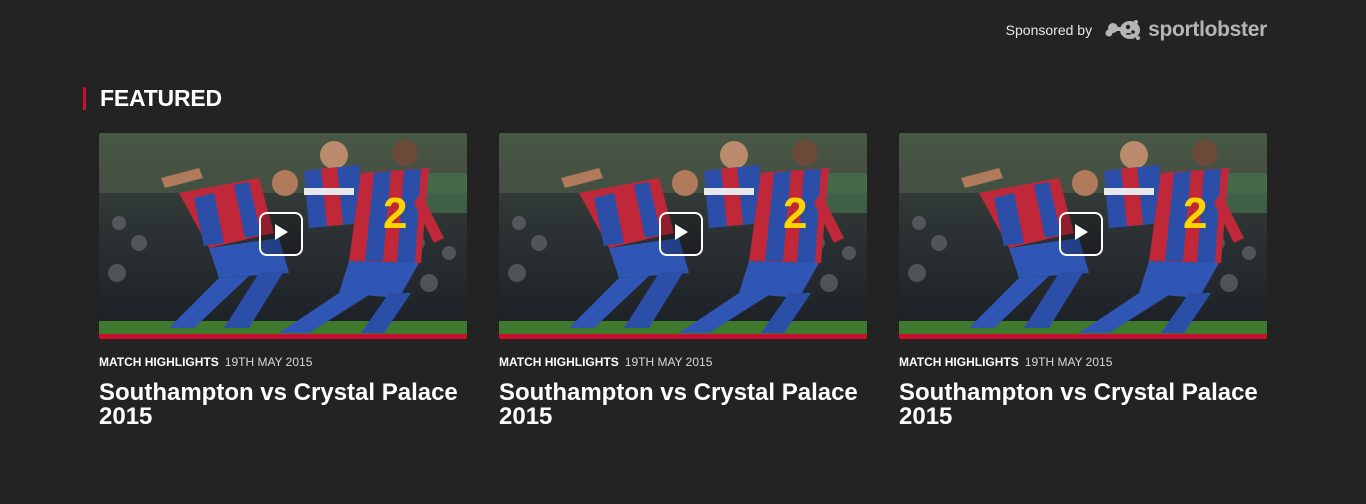 This screenshot has width=1366, height=504. I want to click on section-header: FEATURED, so click(152, 98).